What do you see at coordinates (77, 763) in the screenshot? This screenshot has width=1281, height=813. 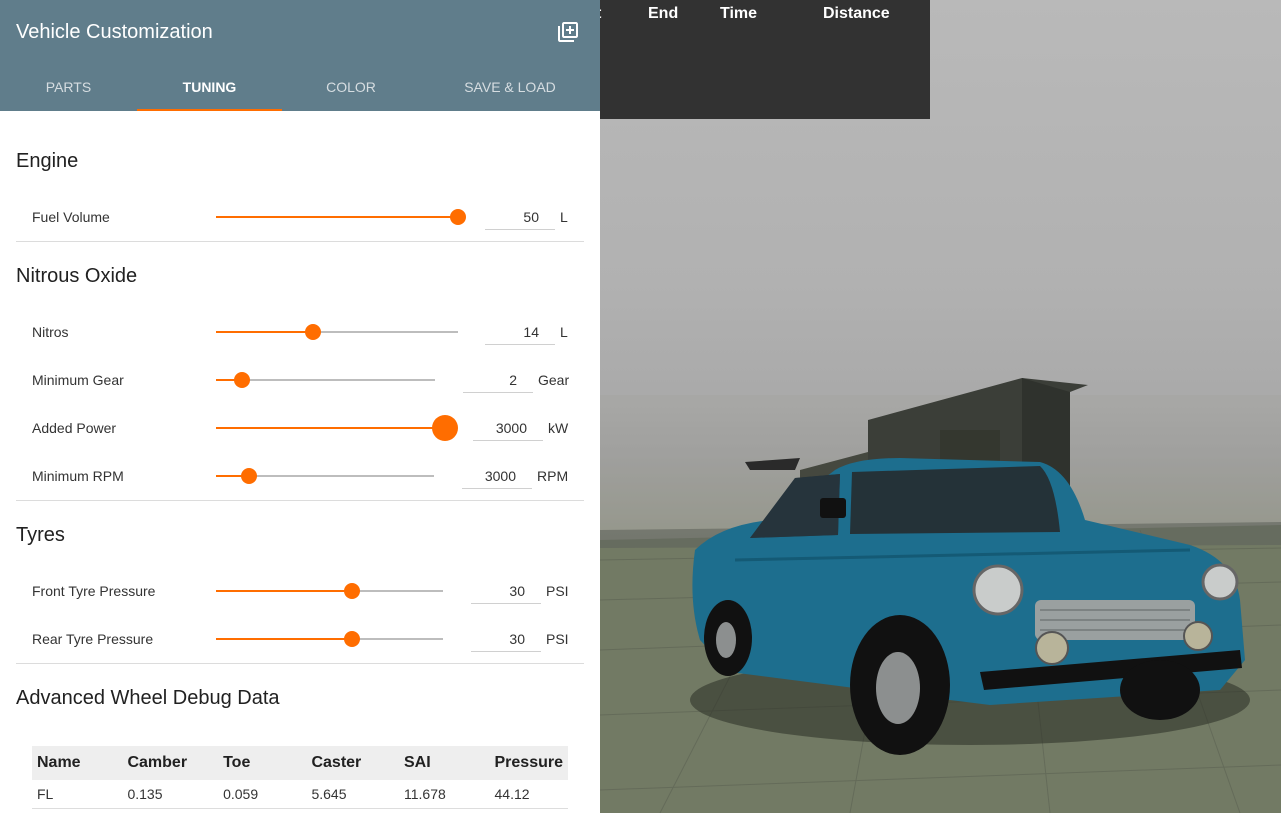 I see `column-header: Name` at bounding box center [77, 763].